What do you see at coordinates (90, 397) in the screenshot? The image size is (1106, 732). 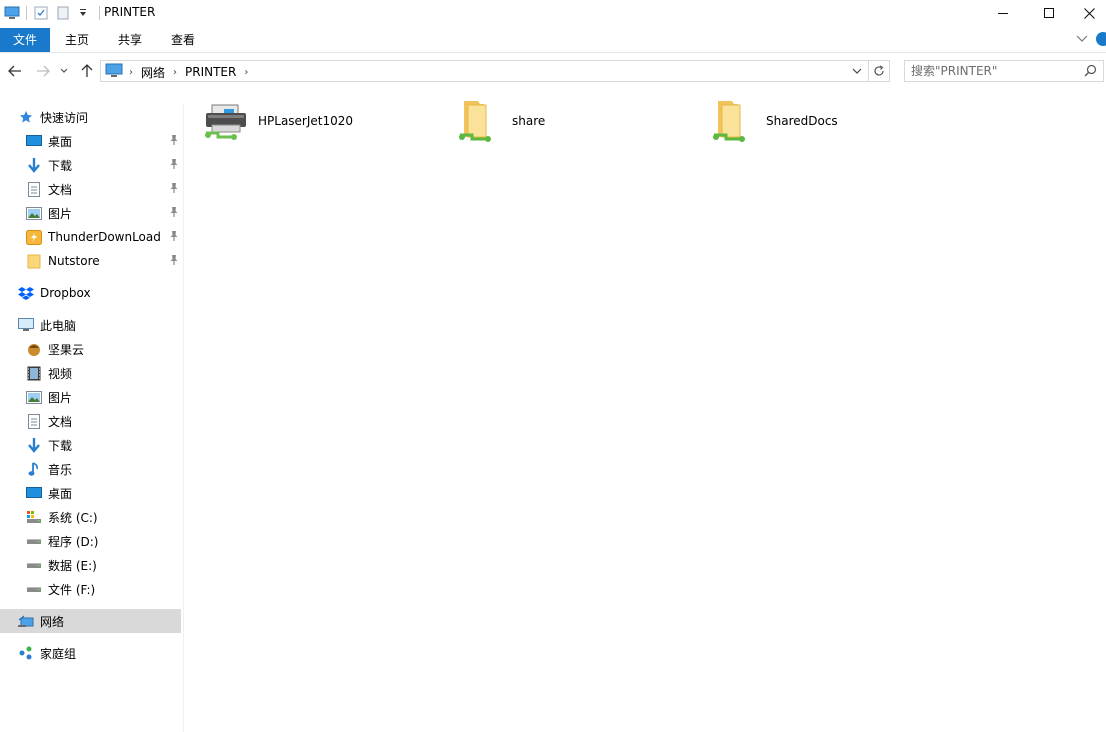 I see `sidebar-item-pictures-pc: 图片` at bounding box center [90, 397].